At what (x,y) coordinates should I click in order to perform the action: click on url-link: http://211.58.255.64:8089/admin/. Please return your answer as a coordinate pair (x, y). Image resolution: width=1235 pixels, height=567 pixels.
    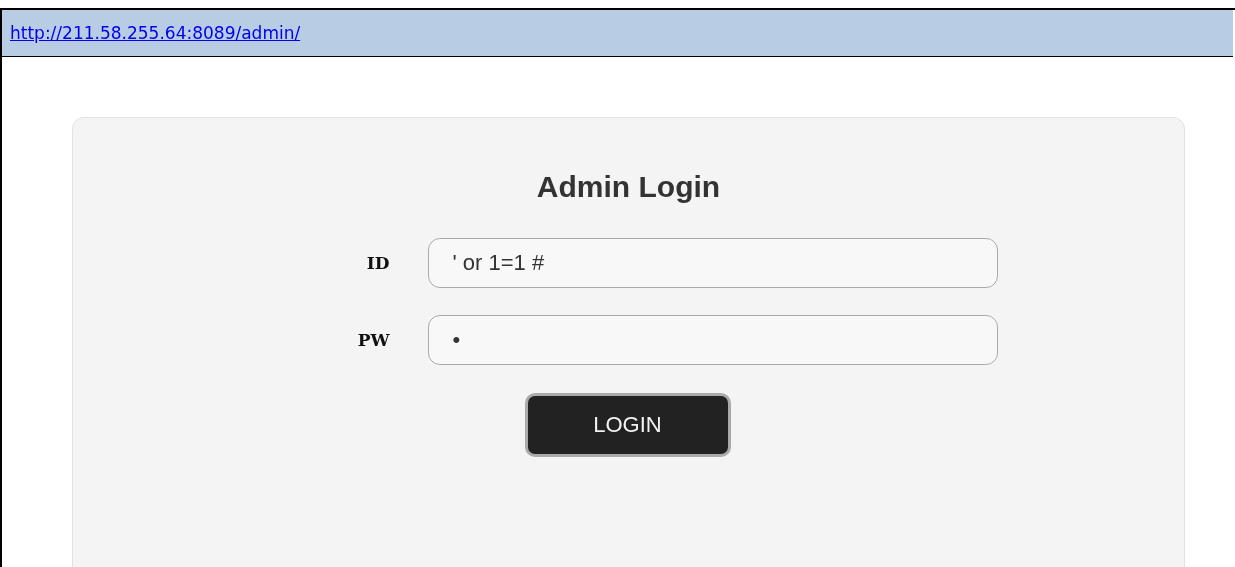
    Looking at the image, I should click on (155, 33).